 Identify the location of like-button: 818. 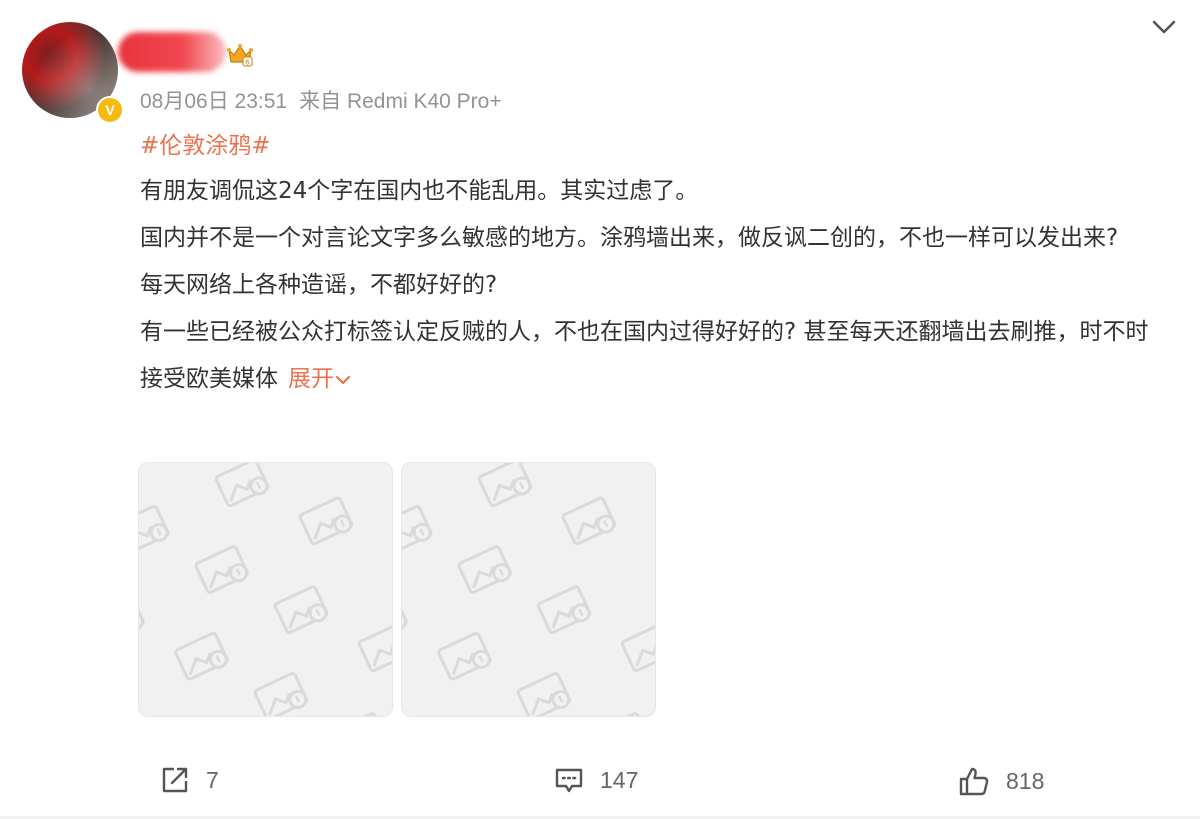
(1001, 781).